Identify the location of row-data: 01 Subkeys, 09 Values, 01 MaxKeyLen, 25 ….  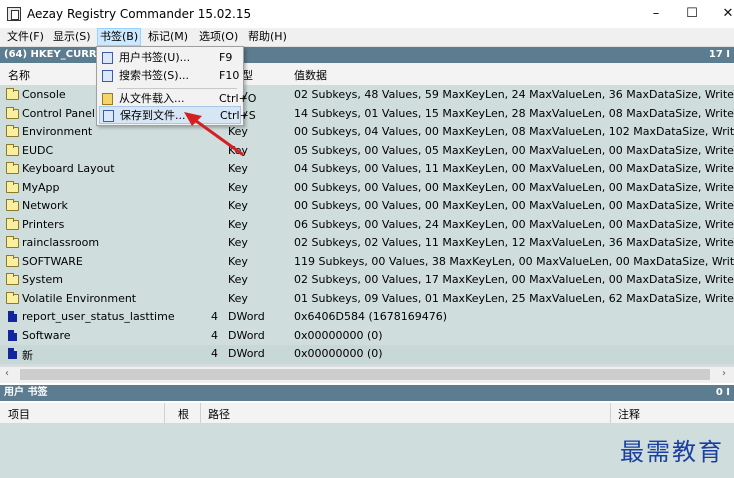
(514, 298).